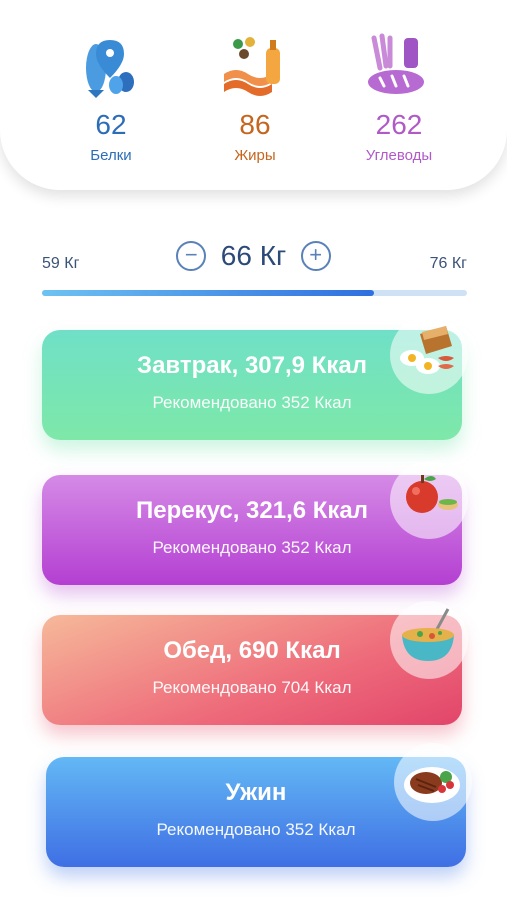  Describe the element at coordinates (259, 805) in the screenshot. I see `meal-card-dinner: Ужин Рекомендовано 352 Ккал` at that location.